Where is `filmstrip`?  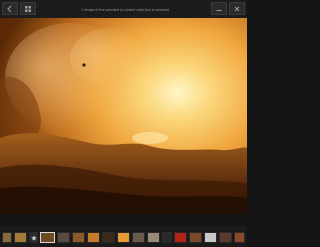 filmstrip is located at coordinates (123, 236).